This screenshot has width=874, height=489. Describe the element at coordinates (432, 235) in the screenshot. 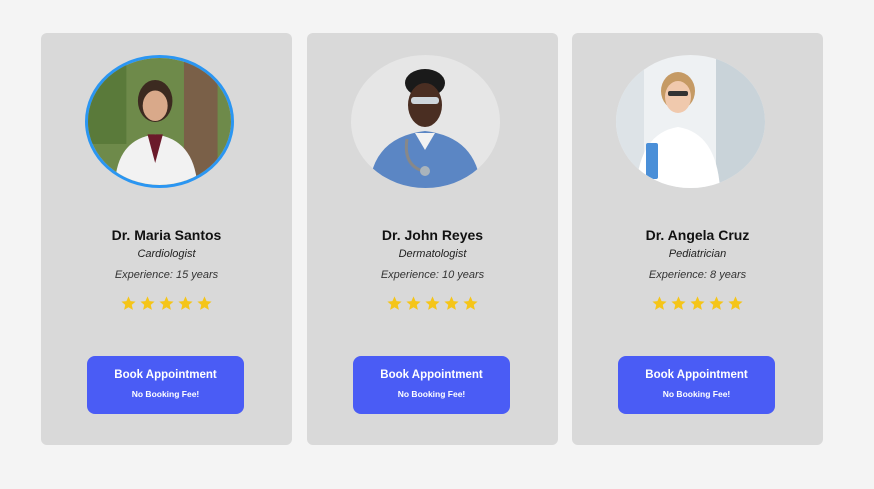

I see `doctor-name: Dr. John Reyes` at that location.